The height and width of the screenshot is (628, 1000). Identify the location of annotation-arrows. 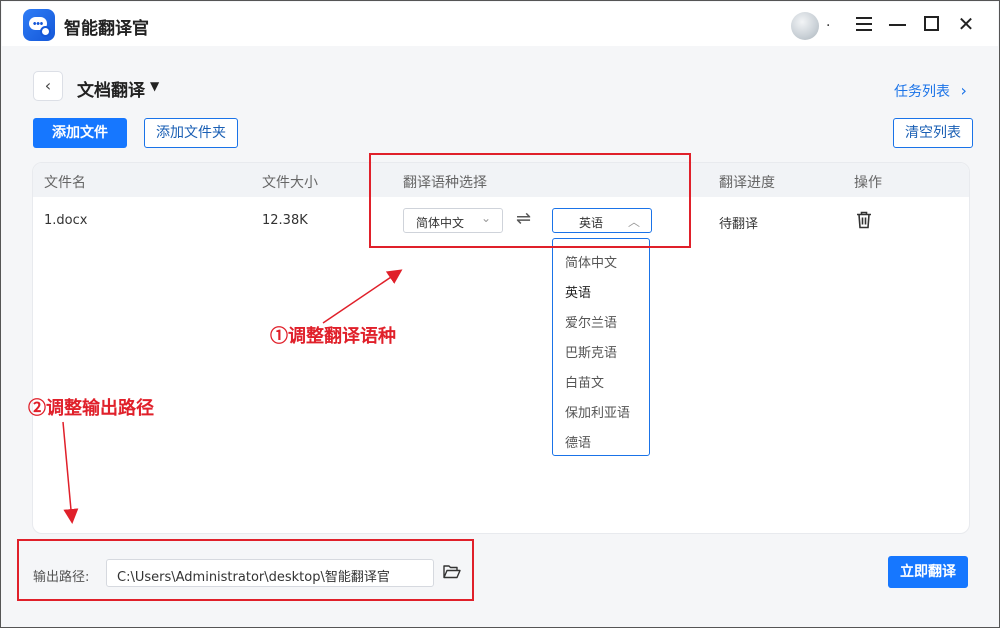
(232, 396).